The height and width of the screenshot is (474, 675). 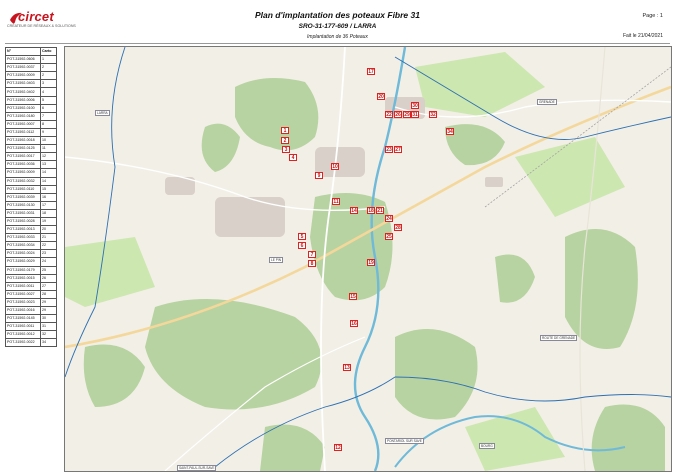 I want to click on legend-pole-number: 30, so click(x=48, y=319).